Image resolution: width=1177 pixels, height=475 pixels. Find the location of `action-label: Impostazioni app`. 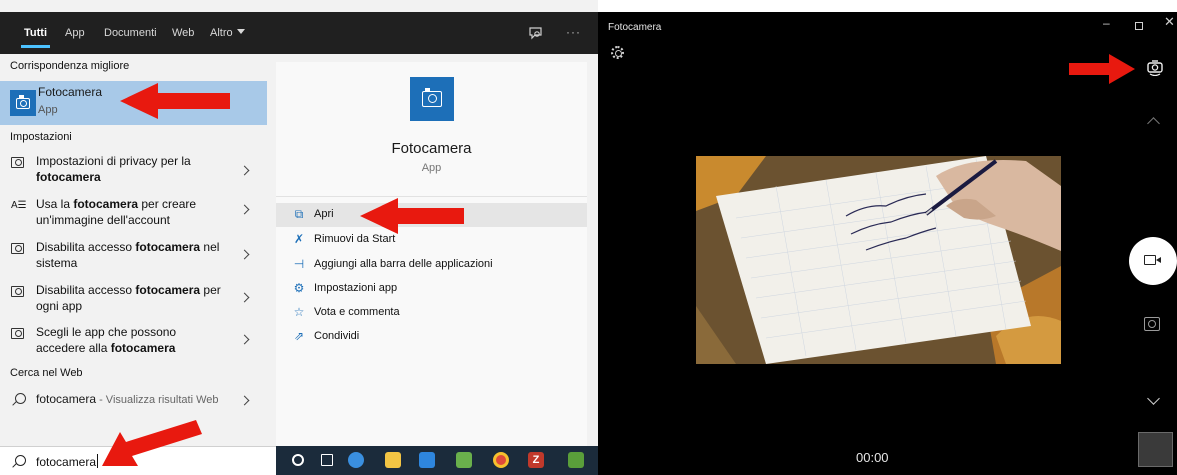

action-label: Impostazioni app is located at coordinates (356, 288).